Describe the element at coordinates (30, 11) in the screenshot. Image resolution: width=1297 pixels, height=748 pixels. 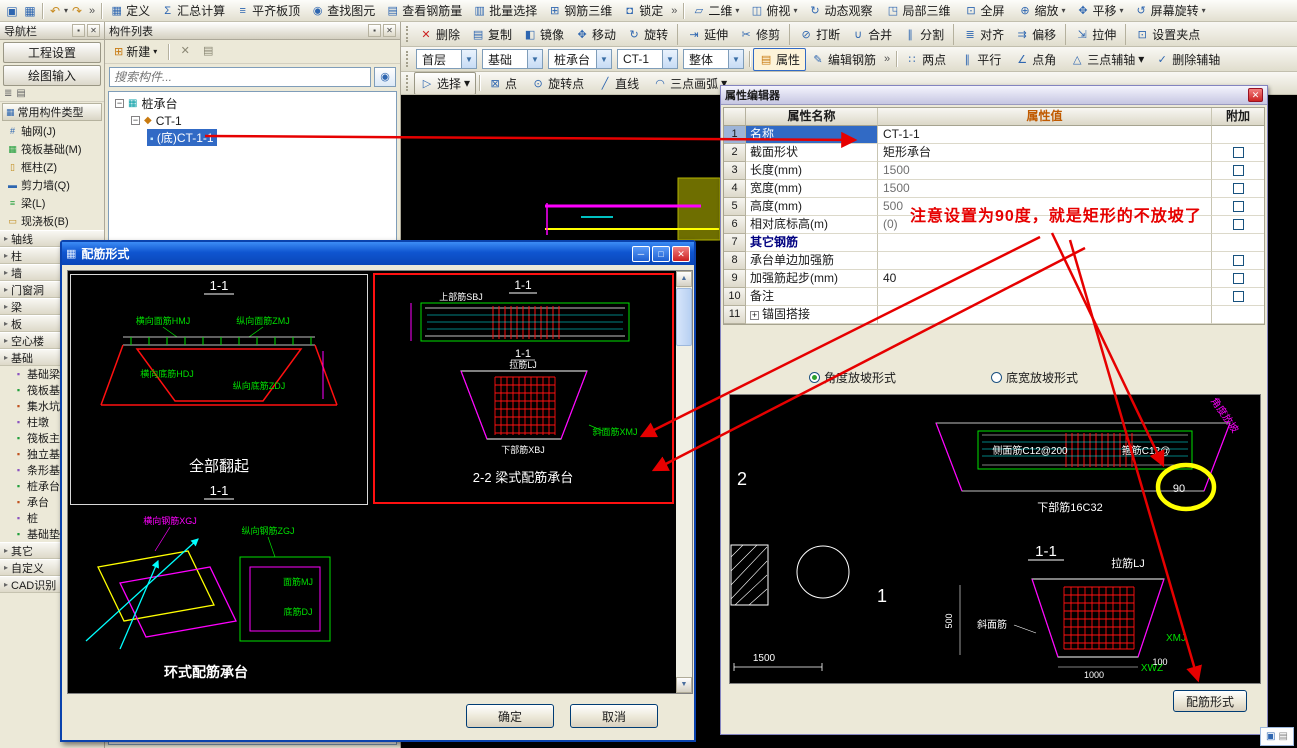
I see `save-icon: ▦` at that location.